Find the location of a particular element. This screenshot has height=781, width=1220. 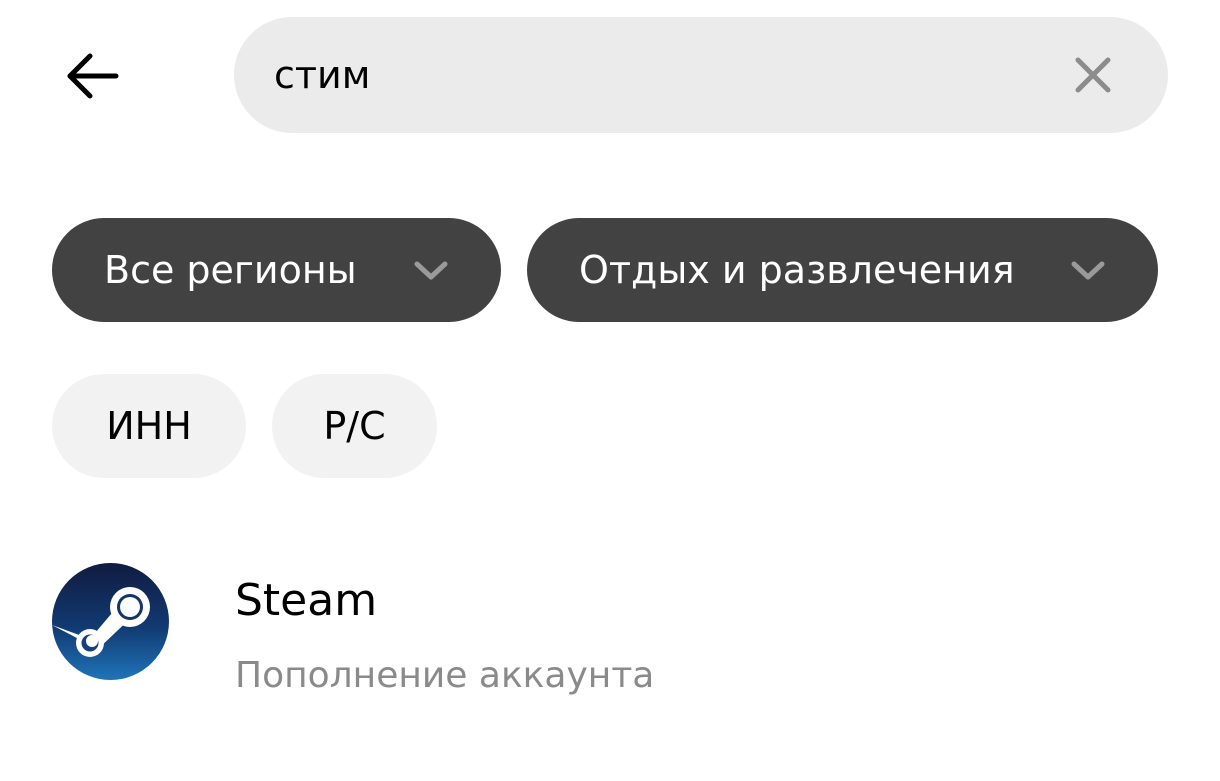

chip-rs-label: Р/С is located at coordinates (354, 426).